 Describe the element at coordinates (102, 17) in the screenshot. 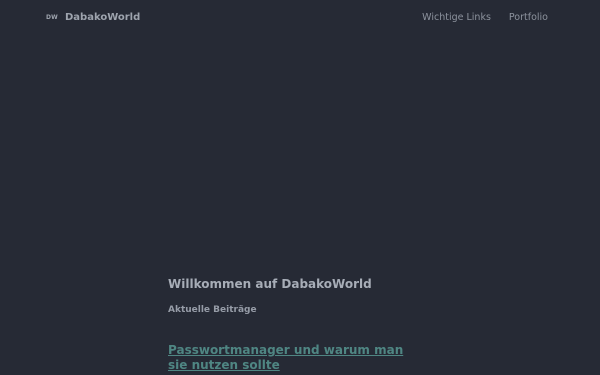

I see `site-name-link: DabakoWorld` at that location.